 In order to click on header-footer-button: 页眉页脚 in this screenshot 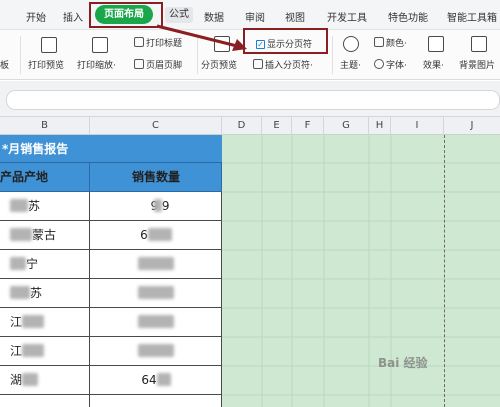, I will do `click(158, 64)`.